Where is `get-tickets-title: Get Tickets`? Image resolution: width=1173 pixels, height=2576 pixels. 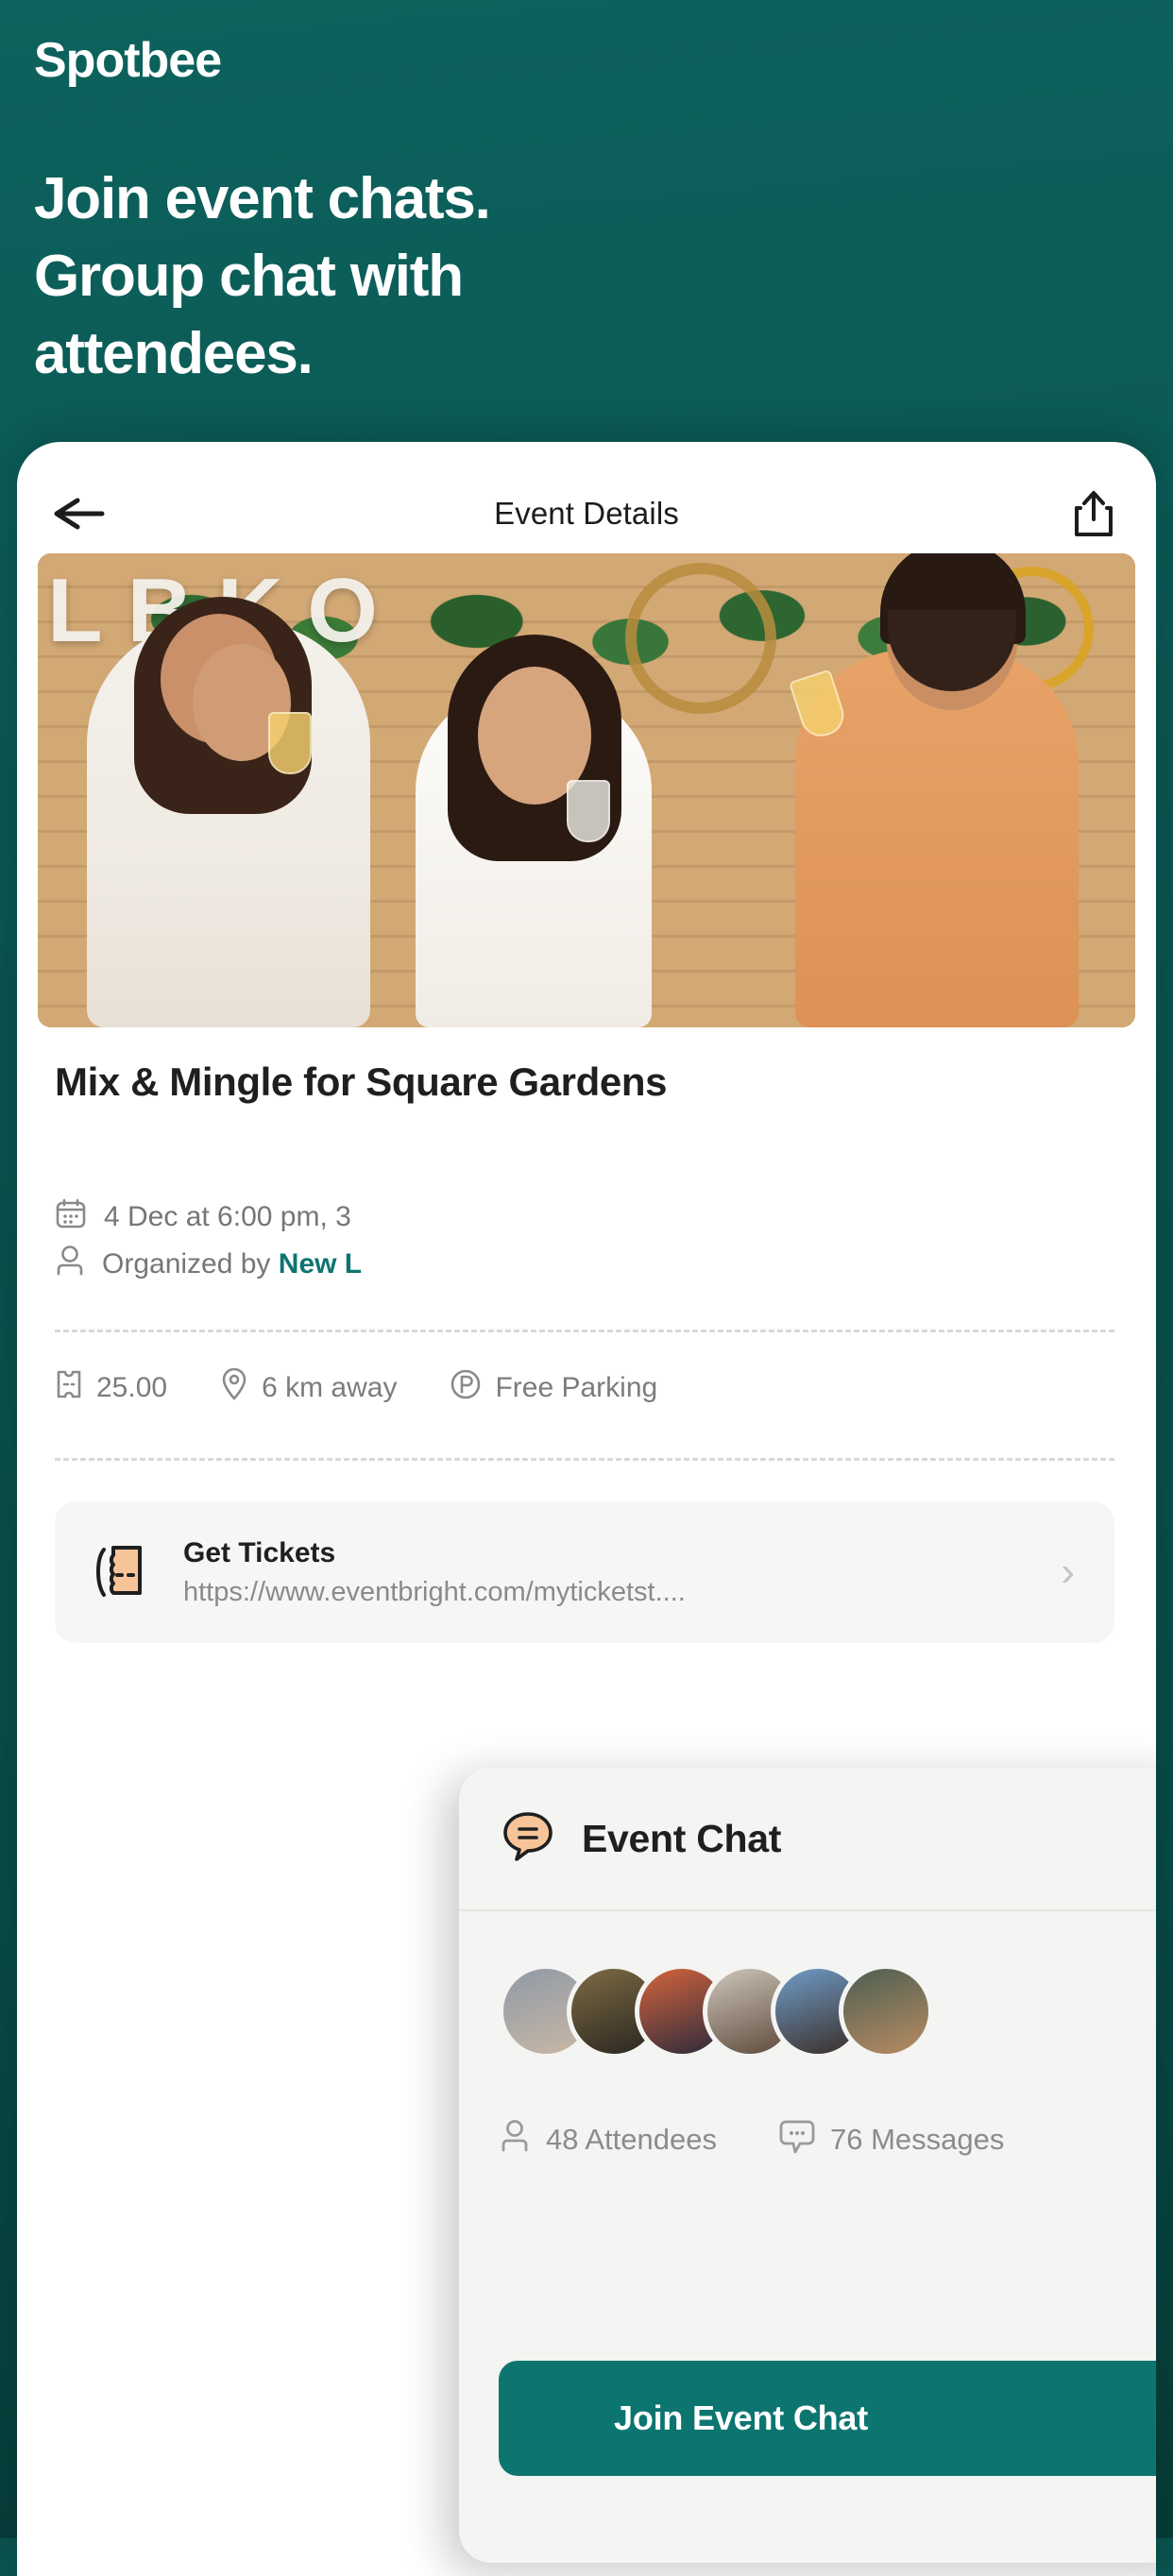 get-tickets-title: Get Tickets is located at coordinates (259, 1552).